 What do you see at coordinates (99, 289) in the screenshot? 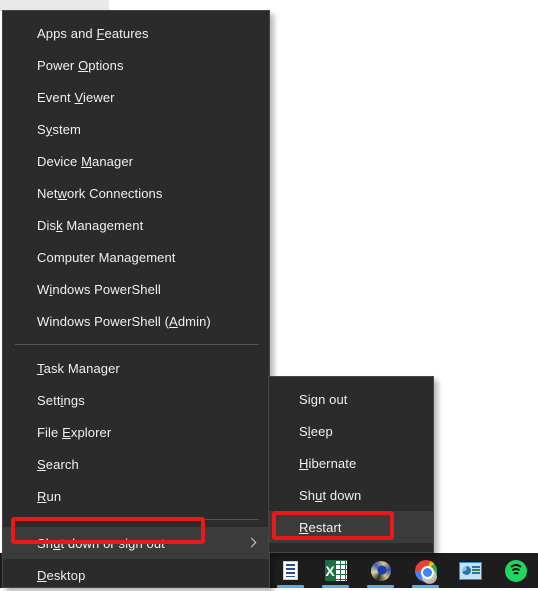
I see `menu-item-label: Windows PowerShell` at bounding box center [99, 289].